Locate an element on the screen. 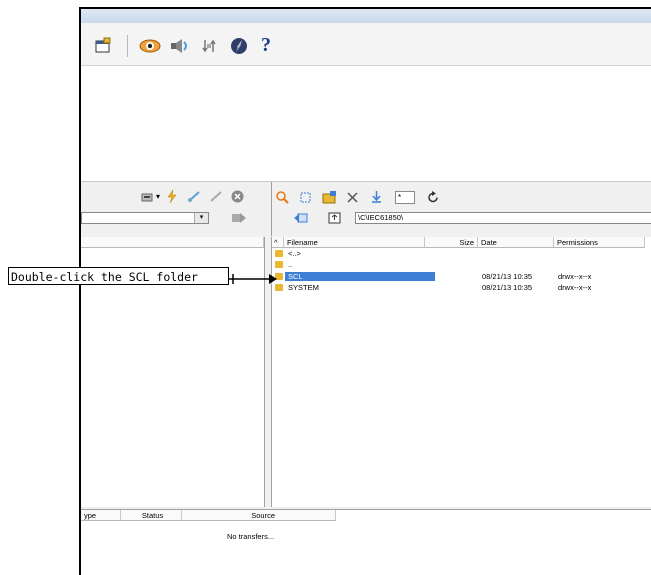  filename: .. is located at coordinates (290, 264).